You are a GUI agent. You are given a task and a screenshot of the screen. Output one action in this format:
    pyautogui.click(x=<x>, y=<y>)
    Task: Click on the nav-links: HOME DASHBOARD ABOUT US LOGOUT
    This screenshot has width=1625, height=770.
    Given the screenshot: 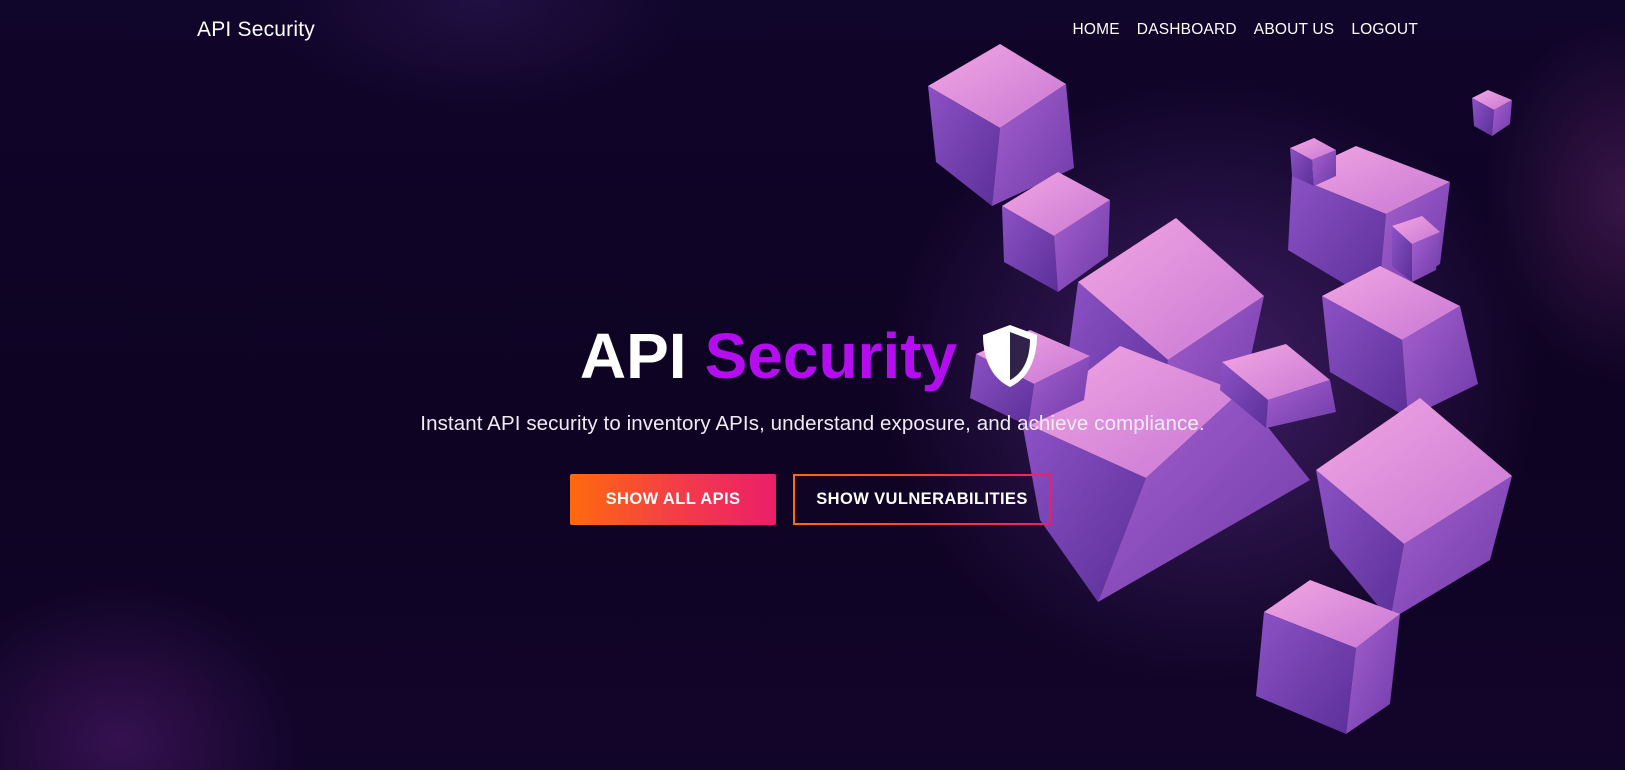 What is the action you would take?
    pyautogui.click(x=1245, y=30)
    